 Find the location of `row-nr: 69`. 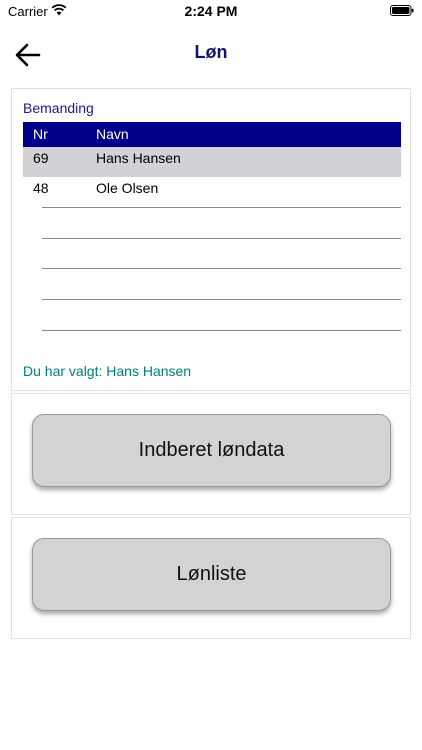

row-nr: 69 is located at coordinates (41, 158).